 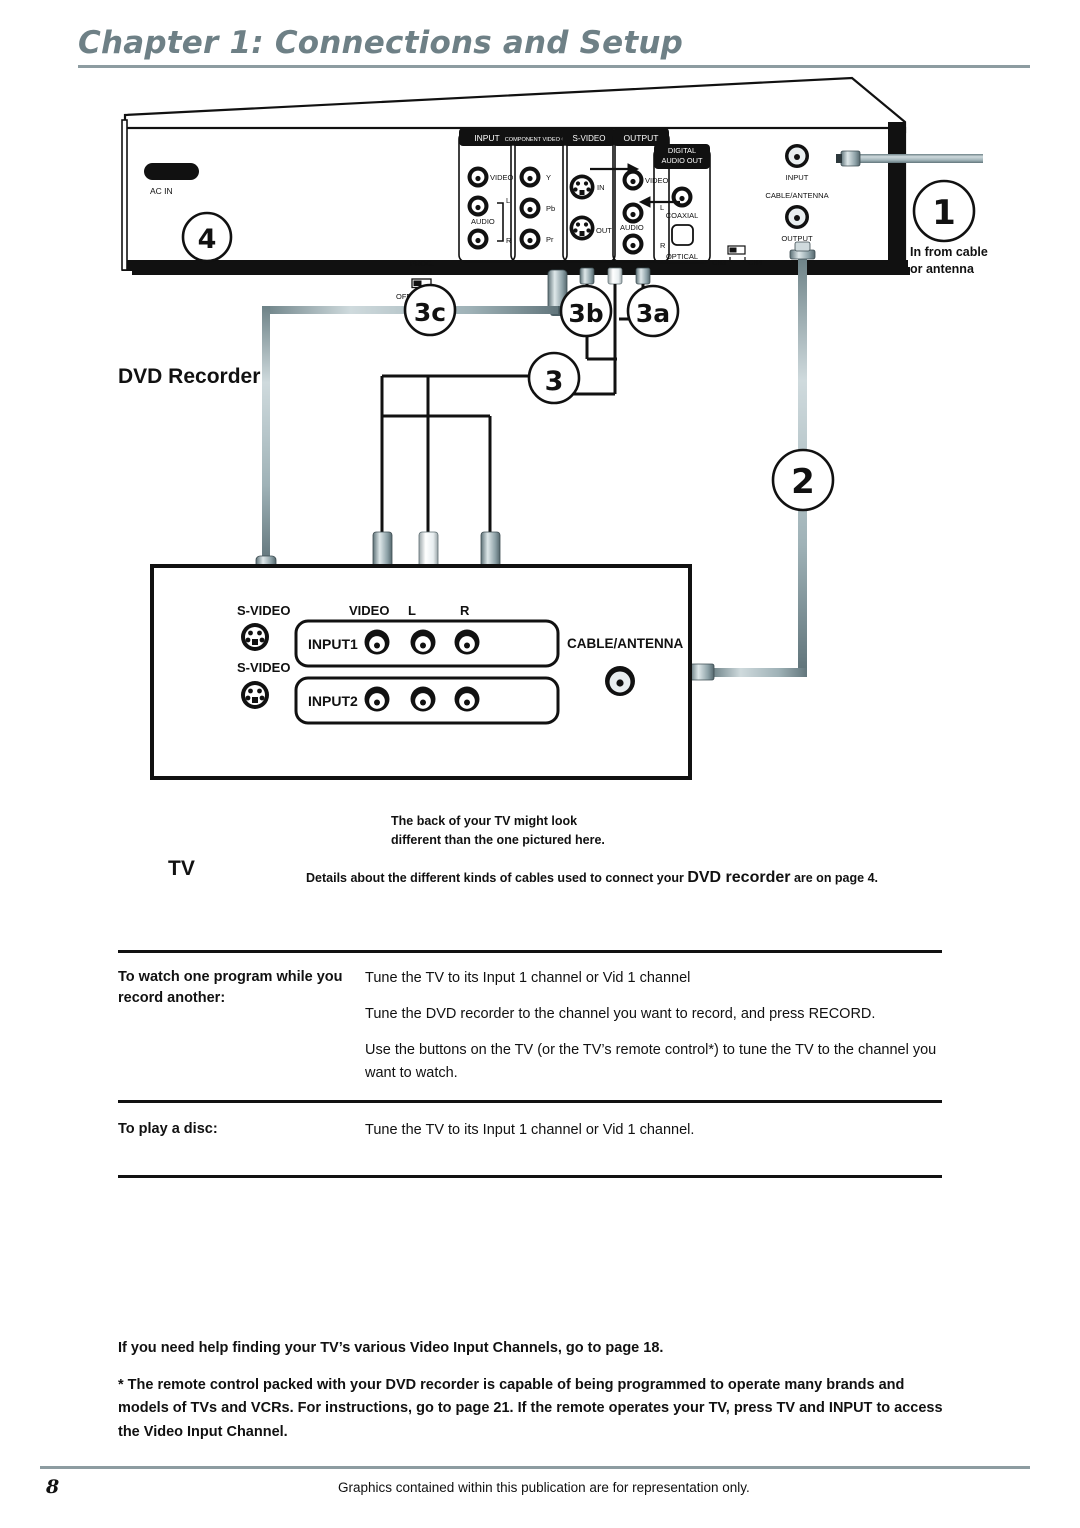 What do you see at coordinates (620, 681) in the screenshot?
I see `tv-antenna-jack` at bounding box center [620, 681].